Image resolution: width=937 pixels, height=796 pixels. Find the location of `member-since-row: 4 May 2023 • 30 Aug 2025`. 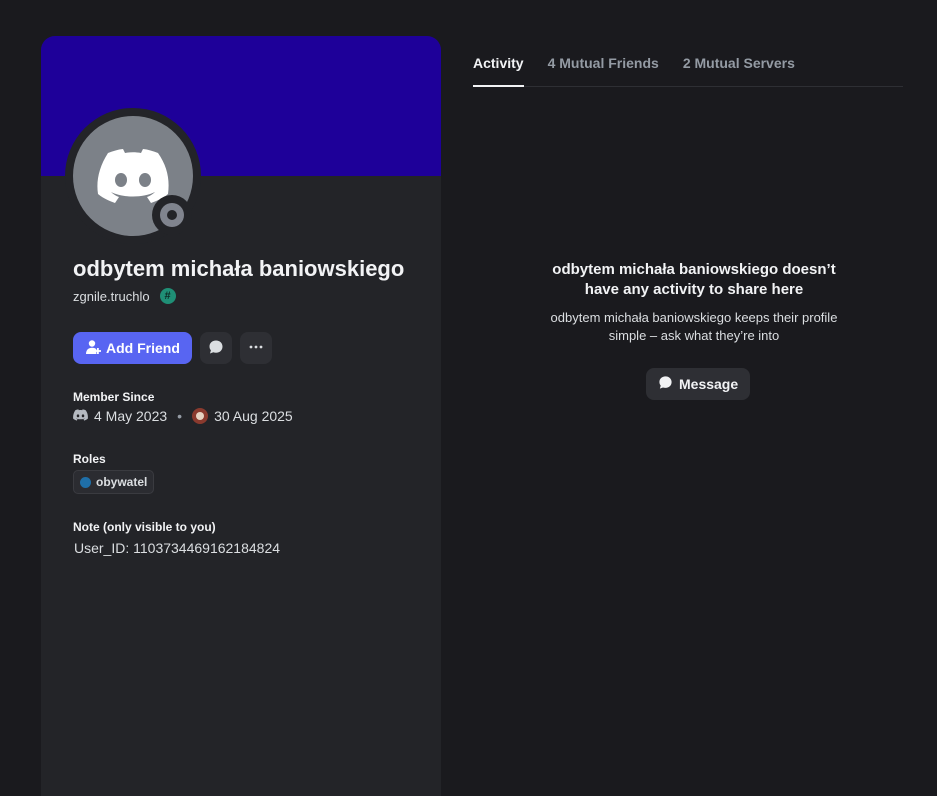

member-since-row: 4 May 2023 • 30 Aug 2025 is located at coordinates (183, 416).